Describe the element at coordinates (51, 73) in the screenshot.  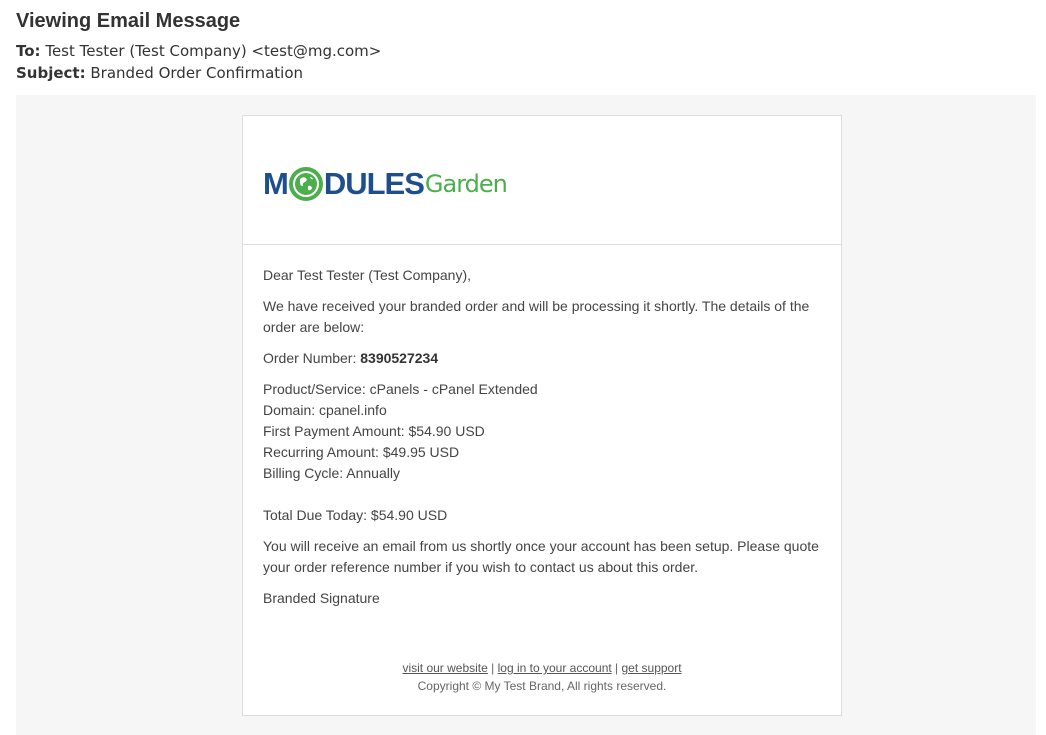
I see `subject-label: Subject:` at that location.